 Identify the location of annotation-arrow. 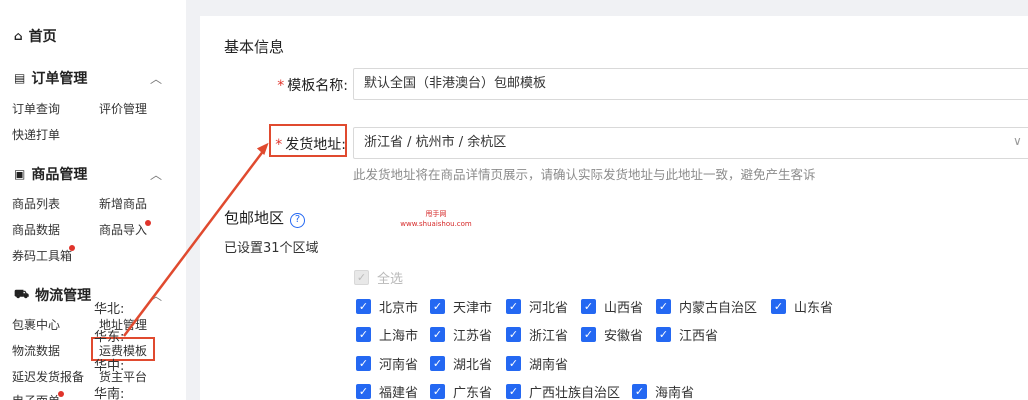
(196, 239).